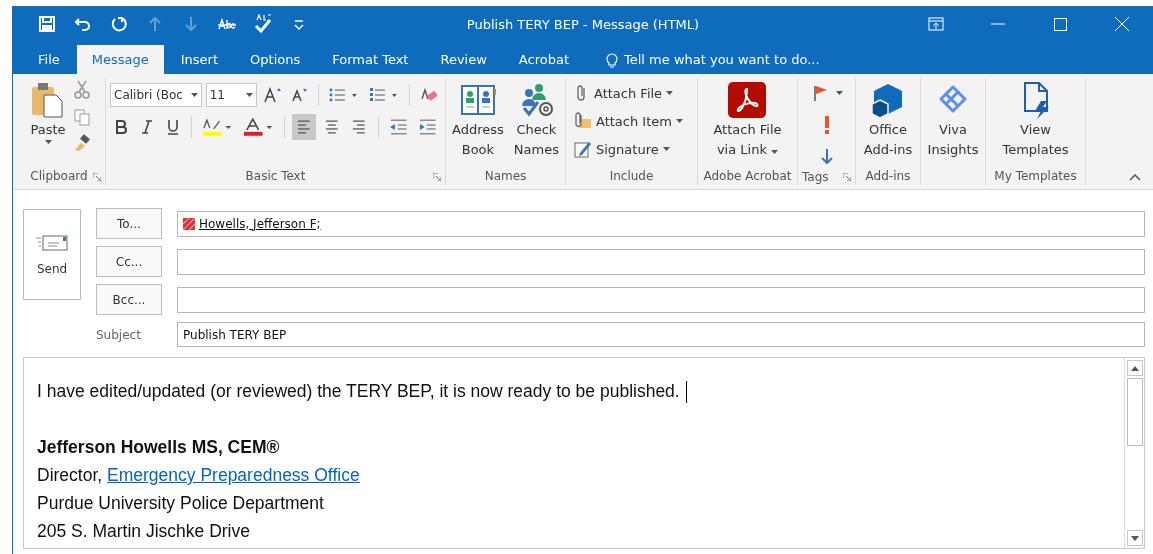 The height and width of the screenshot is (554, 1153). What do you see at coordinates (583, 149) in the screenshot?
I see `signature-icon` at bounding box center [583, 149].